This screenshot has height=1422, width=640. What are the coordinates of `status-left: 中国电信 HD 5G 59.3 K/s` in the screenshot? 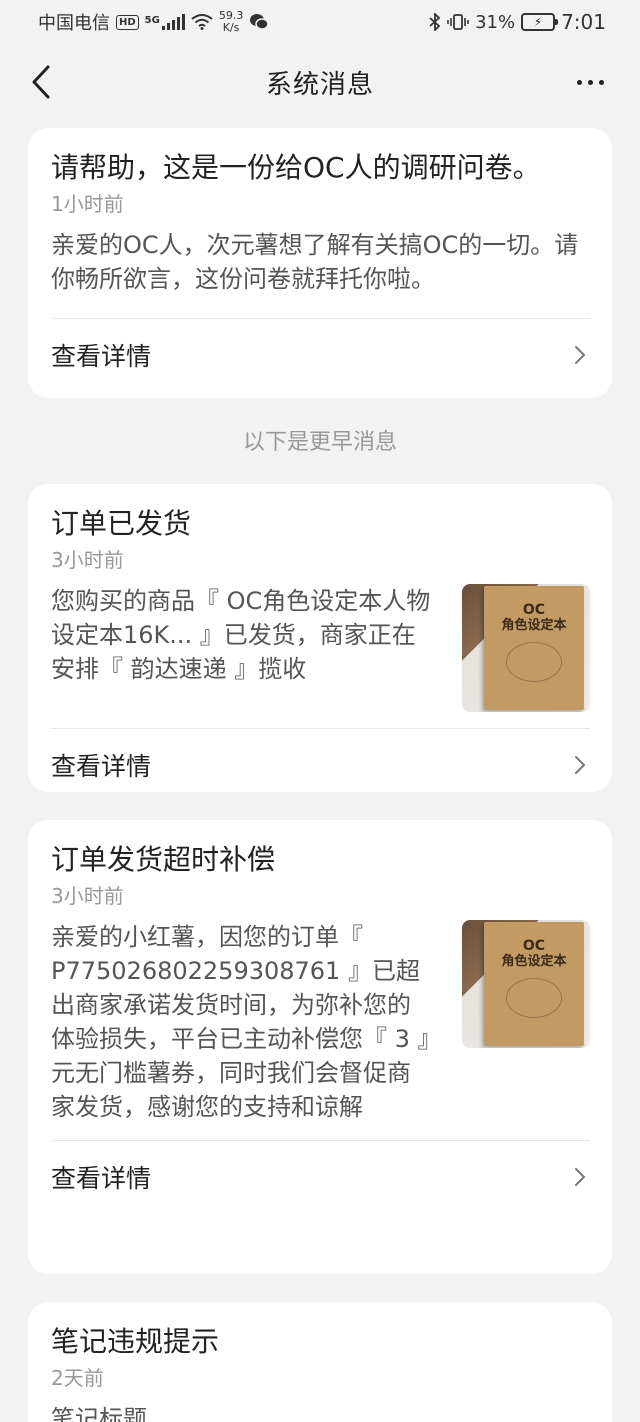 It's located at (154, 22).